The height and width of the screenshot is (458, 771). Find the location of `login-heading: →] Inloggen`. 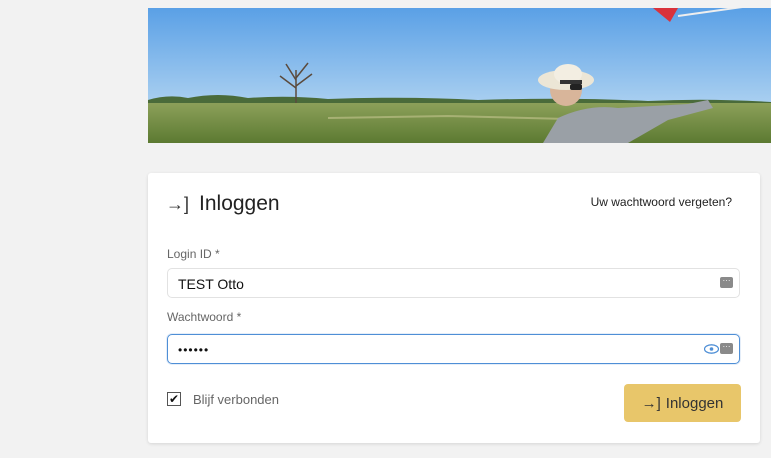

login-heading: →] Inloggen is located at coordinates (223, 204).